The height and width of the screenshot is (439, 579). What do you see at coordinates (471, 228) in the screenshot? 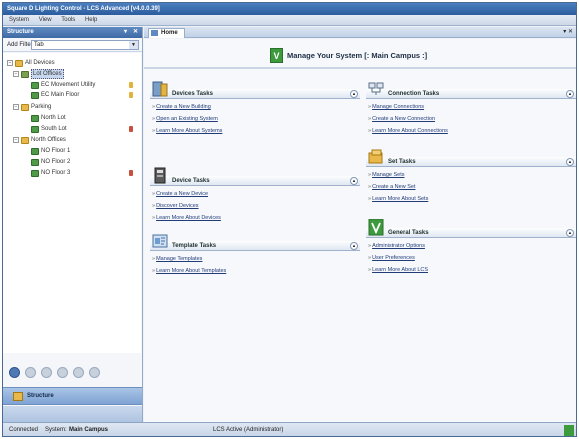
I see `panel-header: General Tasks ▴` at bounding box center [471, 228].